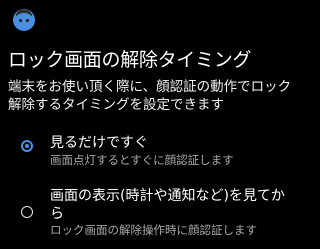 This screenshot has height=249, width=320. I want to click on option-subtitle: 画面点灯するとすぐに顔認証します, so click(142, 160).